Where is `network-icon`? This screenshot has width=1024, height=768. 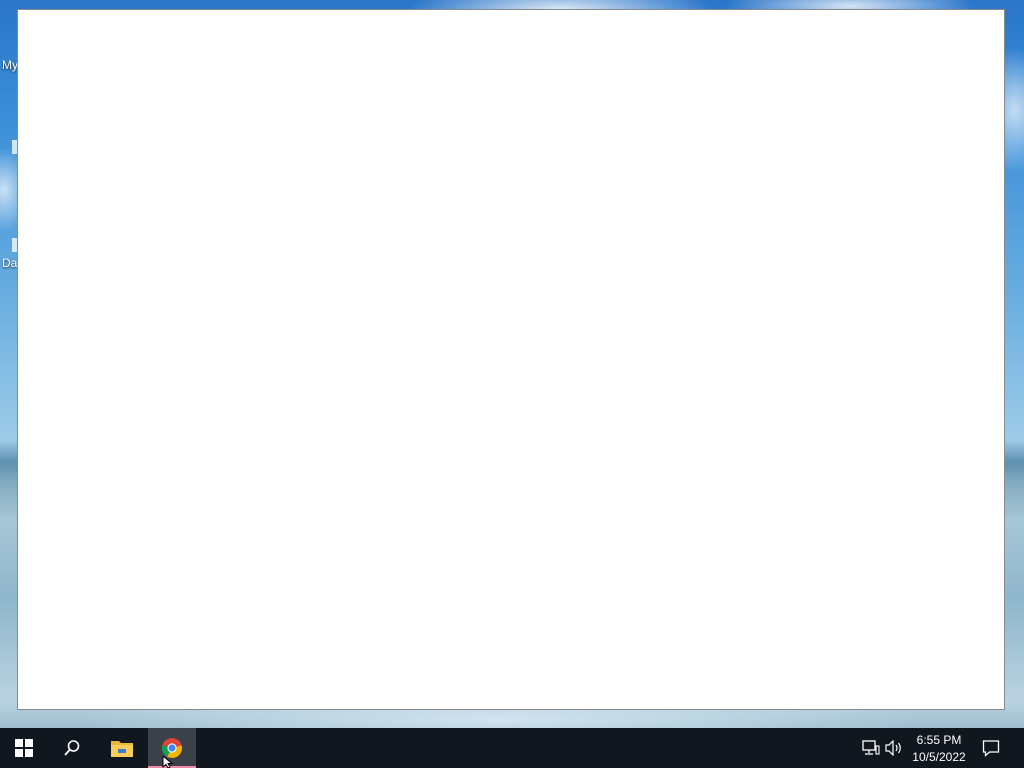 network-icon is located at coordinates (871, 747).